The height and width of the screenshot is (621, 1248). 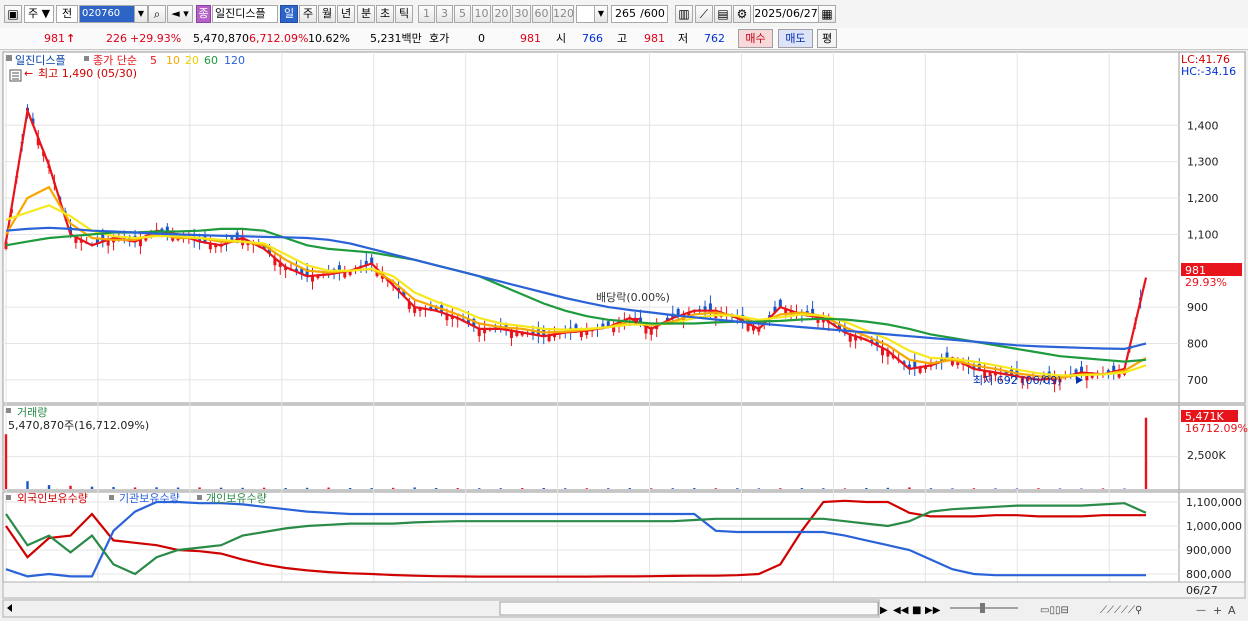 What do you see at coordinates (1054, 610) in the screenshot?
I see `panel-layout-icons: ▭▯▯⊟` at bounding box center [1054, 610].